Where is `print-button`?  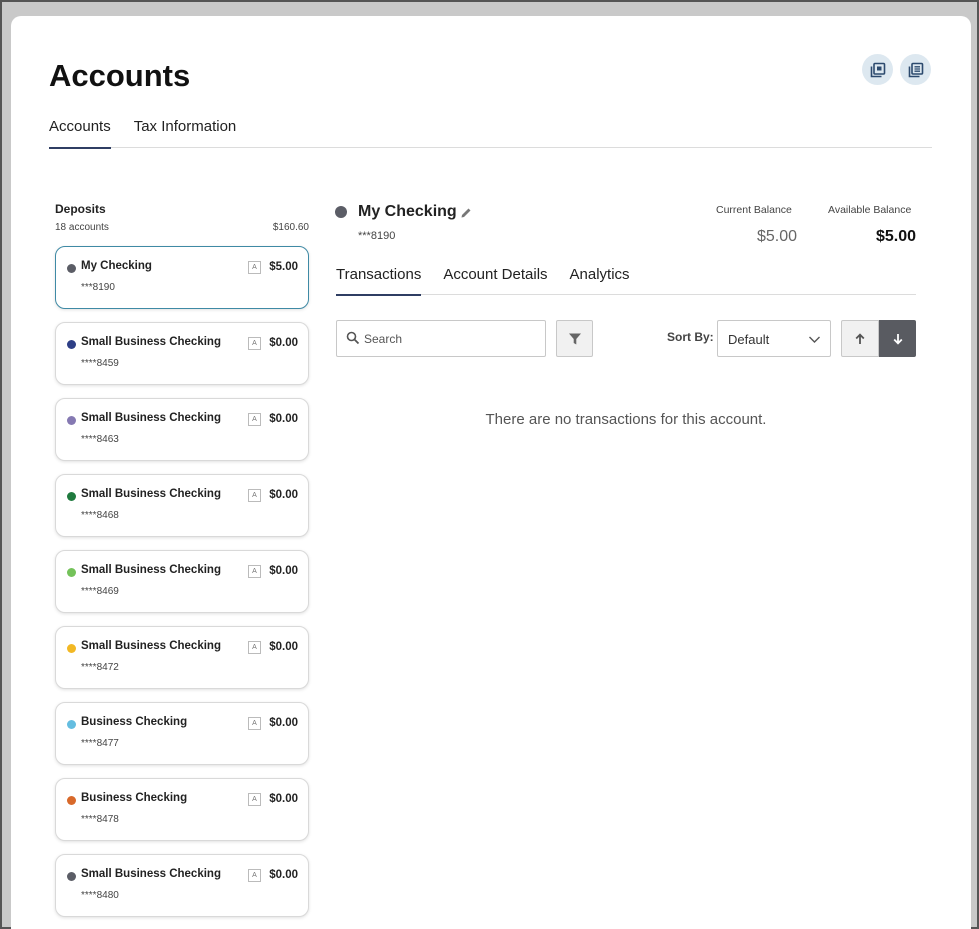
print-button is located at coordinates (915, 69).